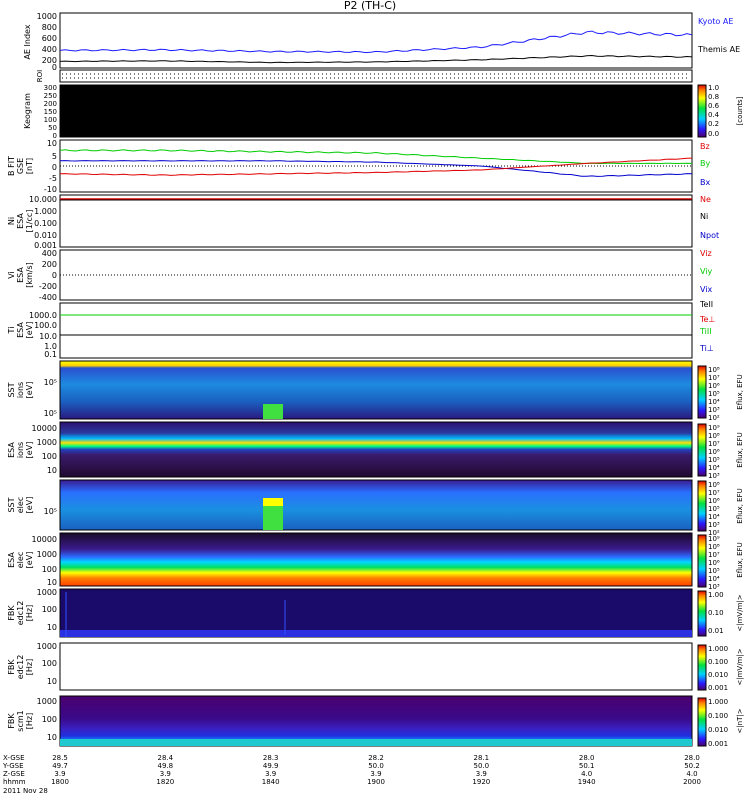 The image size is (750, 800). I want to click on cbar-tick: 0.010, so click(718, 730).